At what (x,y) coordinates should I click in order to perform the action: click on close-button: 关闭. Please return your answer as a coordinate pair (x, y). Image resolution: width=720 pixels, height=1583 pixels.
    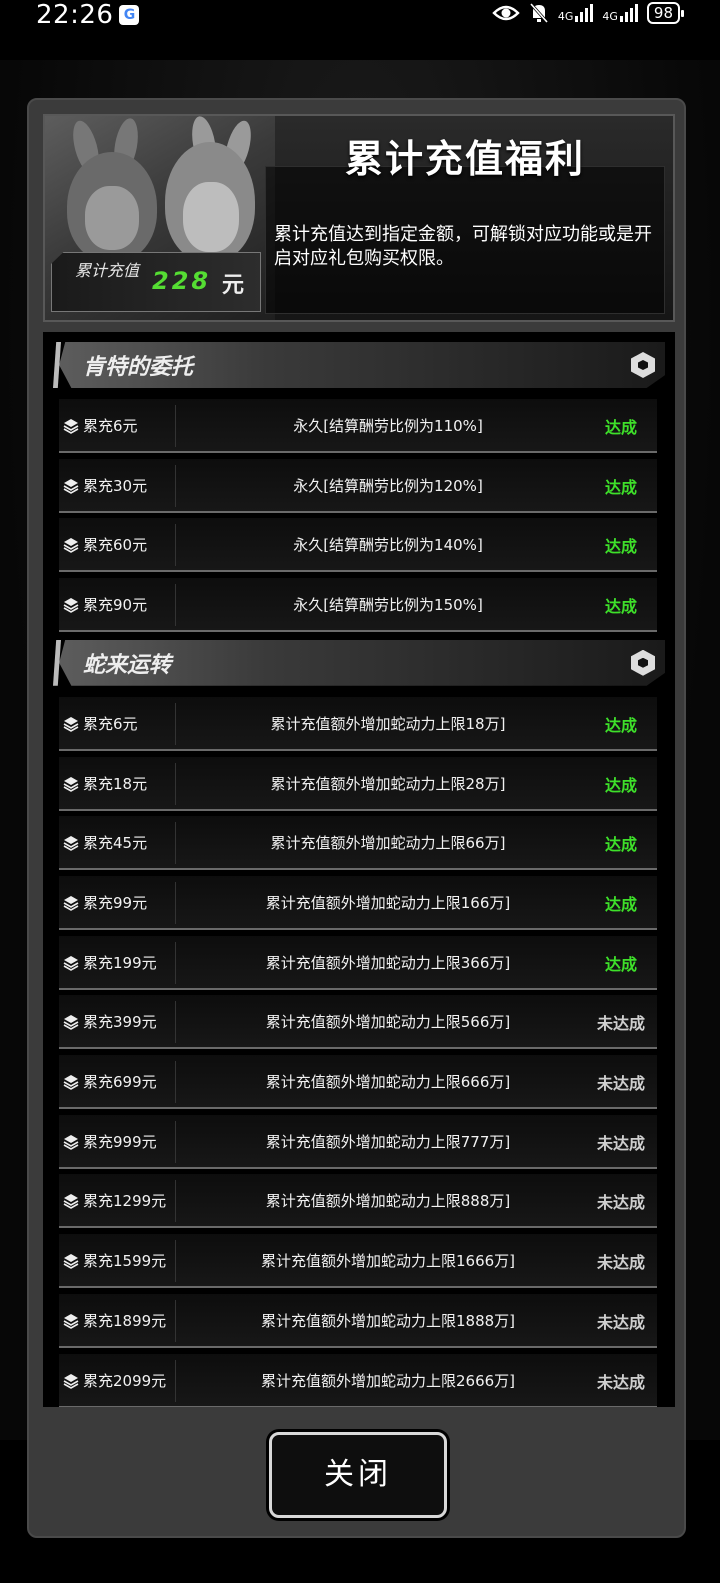
    Looking at the image, I should click on (358, 1475).